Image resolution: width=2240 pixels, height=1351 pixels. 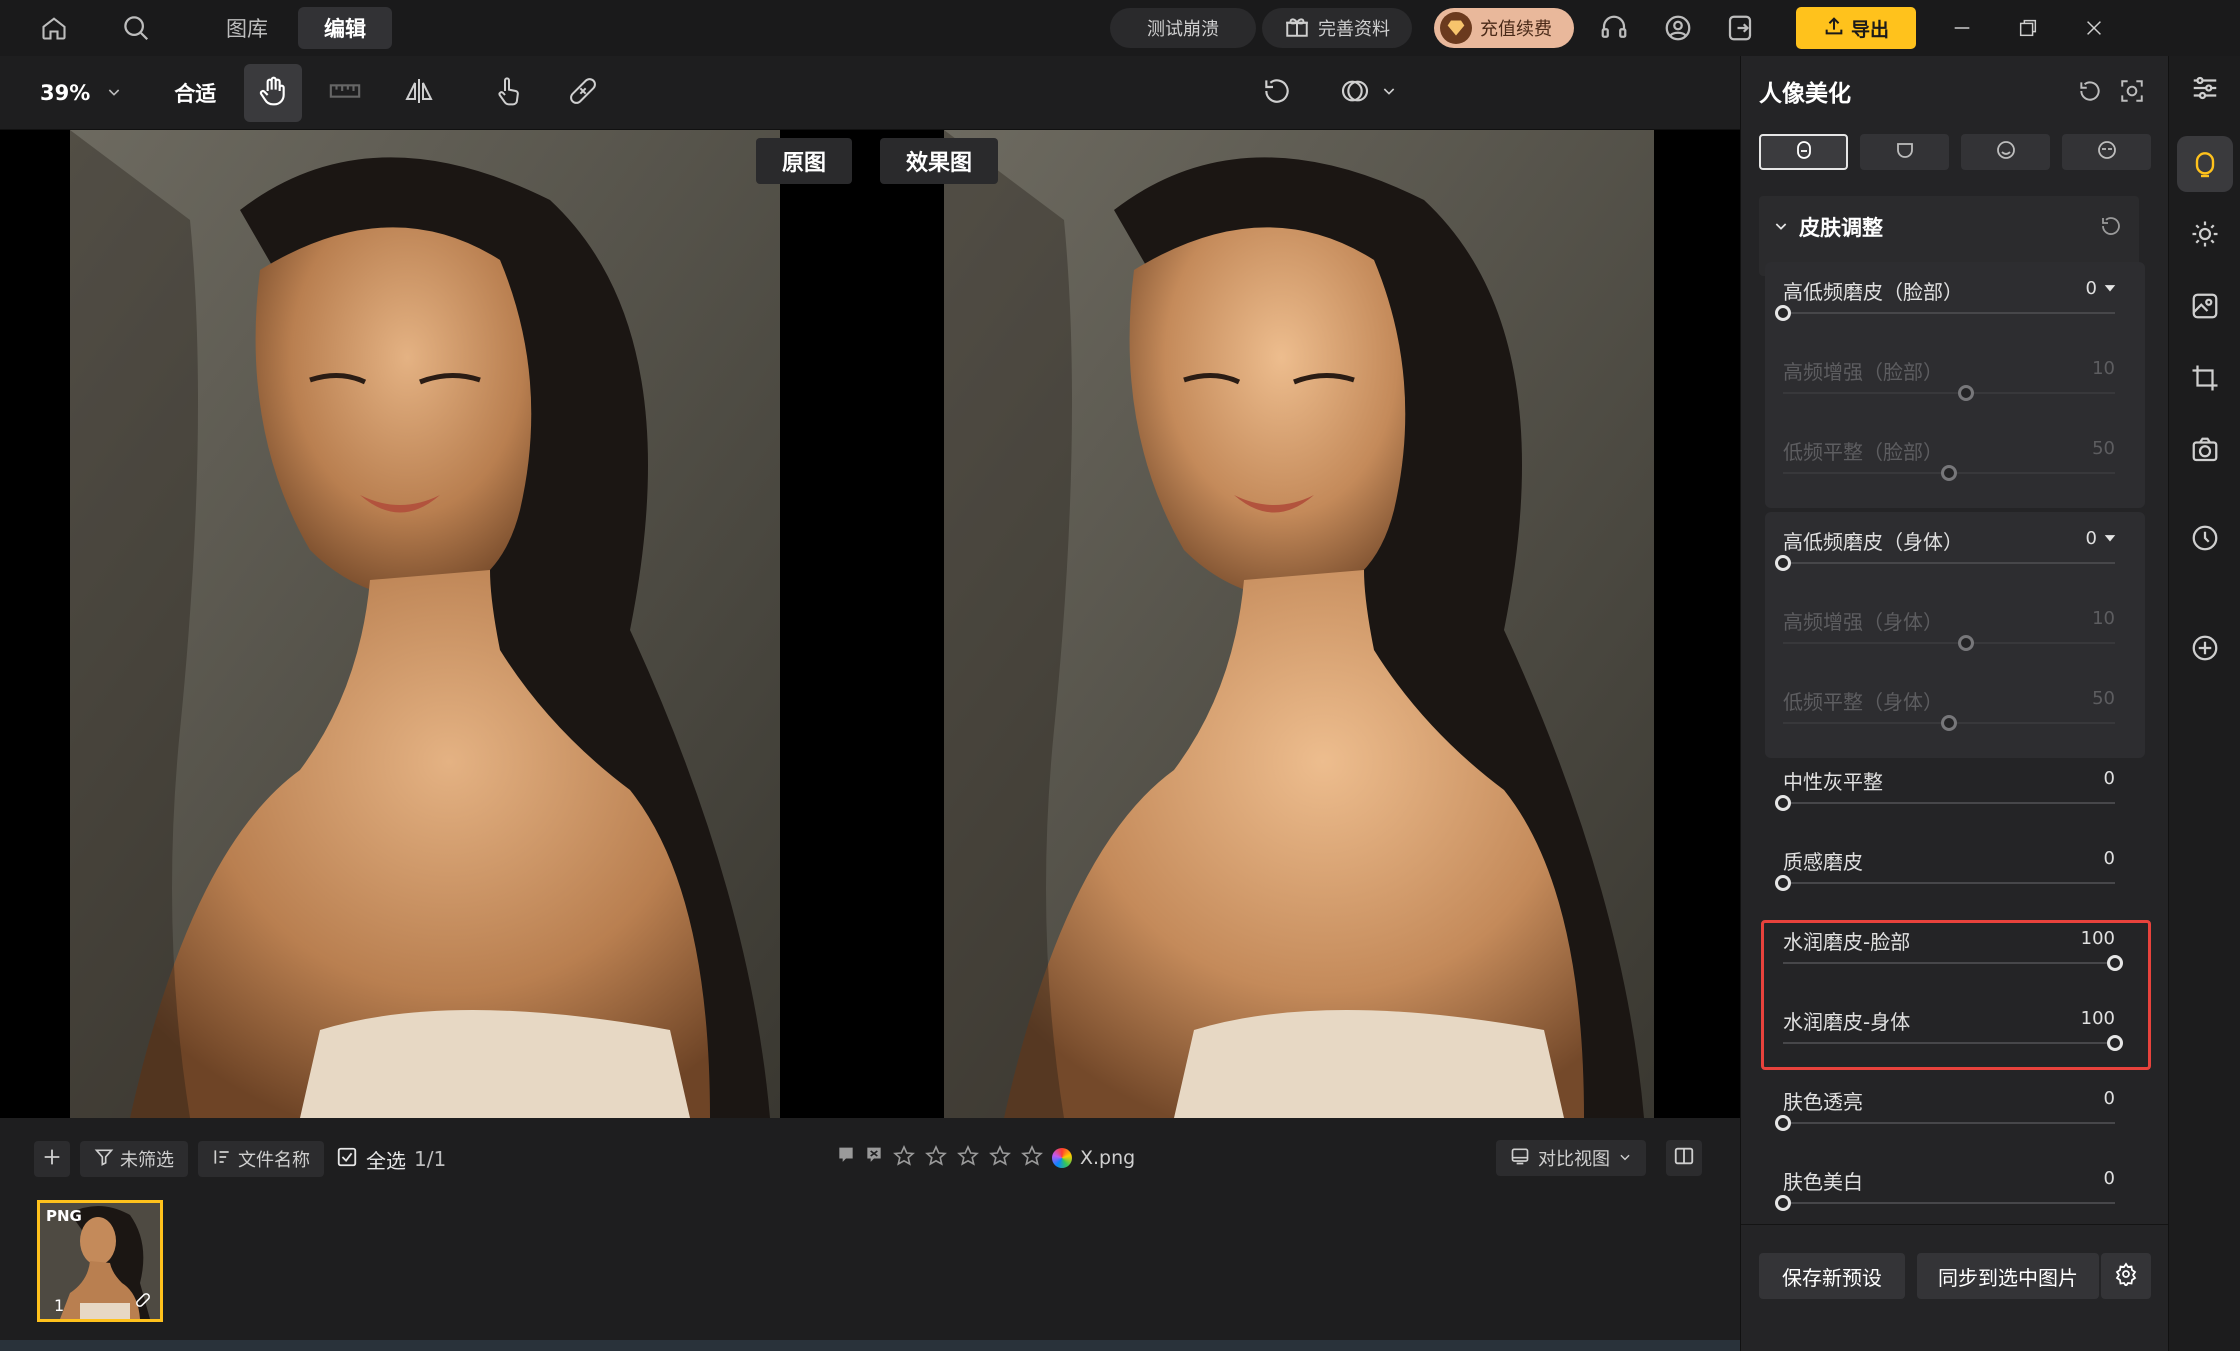 I want to click on adjust-sliders-icon, so click(x=2205, y=88).